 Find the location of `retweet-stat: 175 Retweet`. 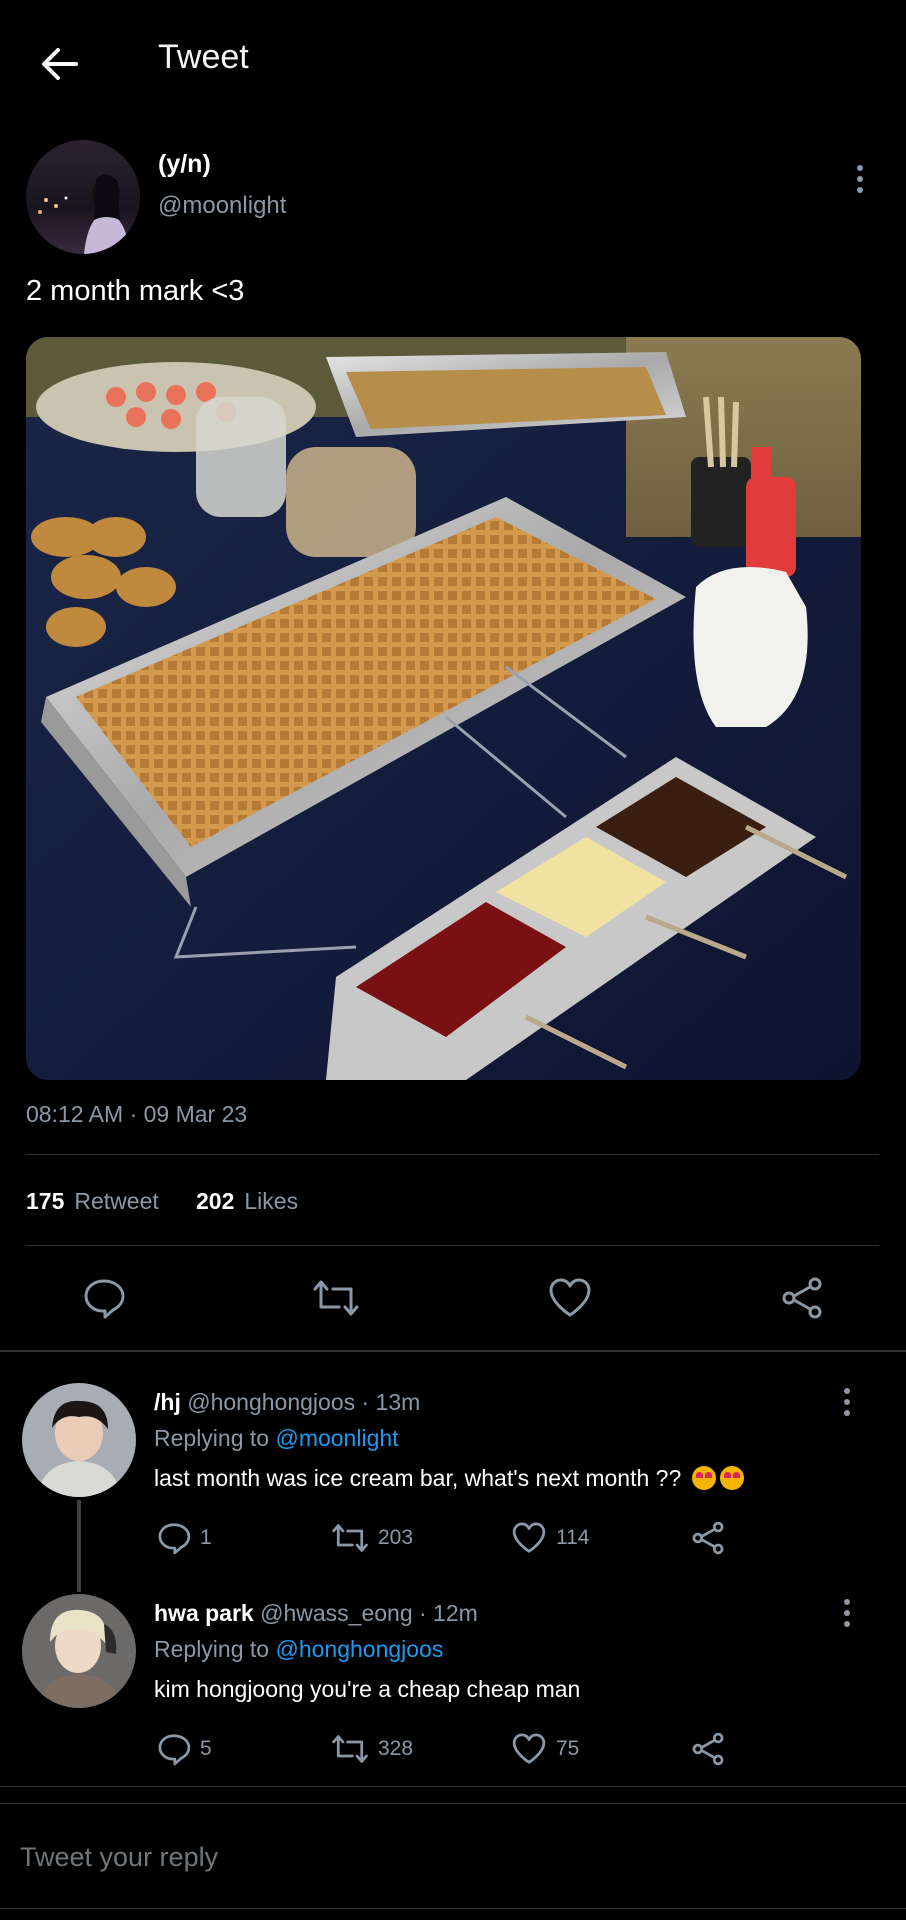

retweet-stat: 175 Retweet is located at coordinates (92, 1201).